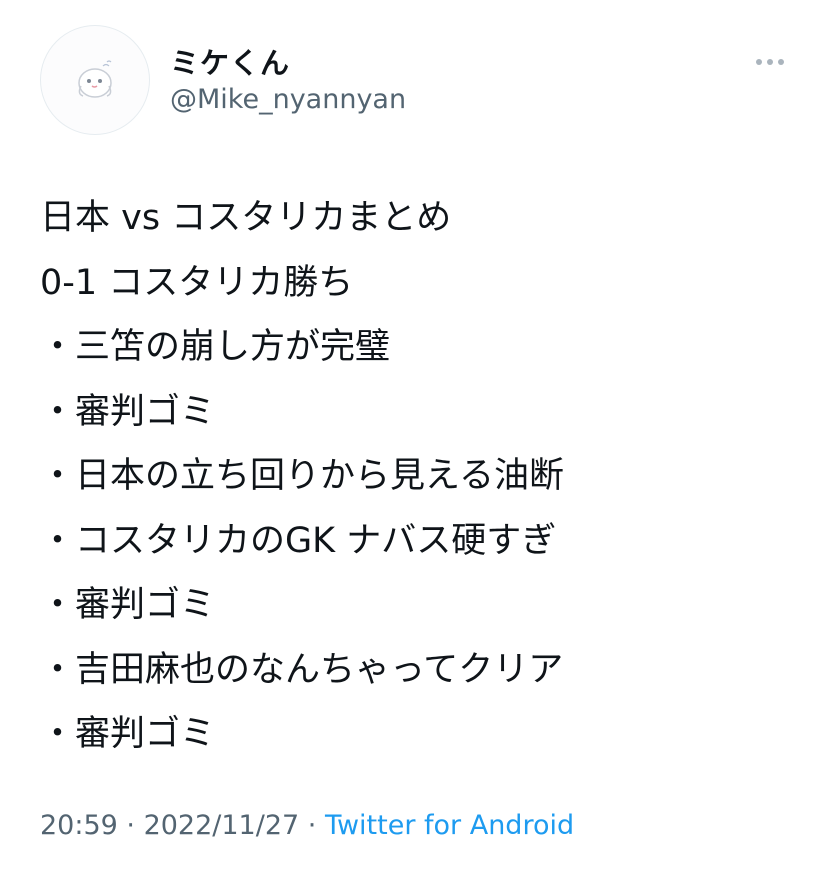 The image size is (828, 875). I want to click on tweet-line: ・コスタリカのGK ナバス硬すぎ, so click(298, 540).